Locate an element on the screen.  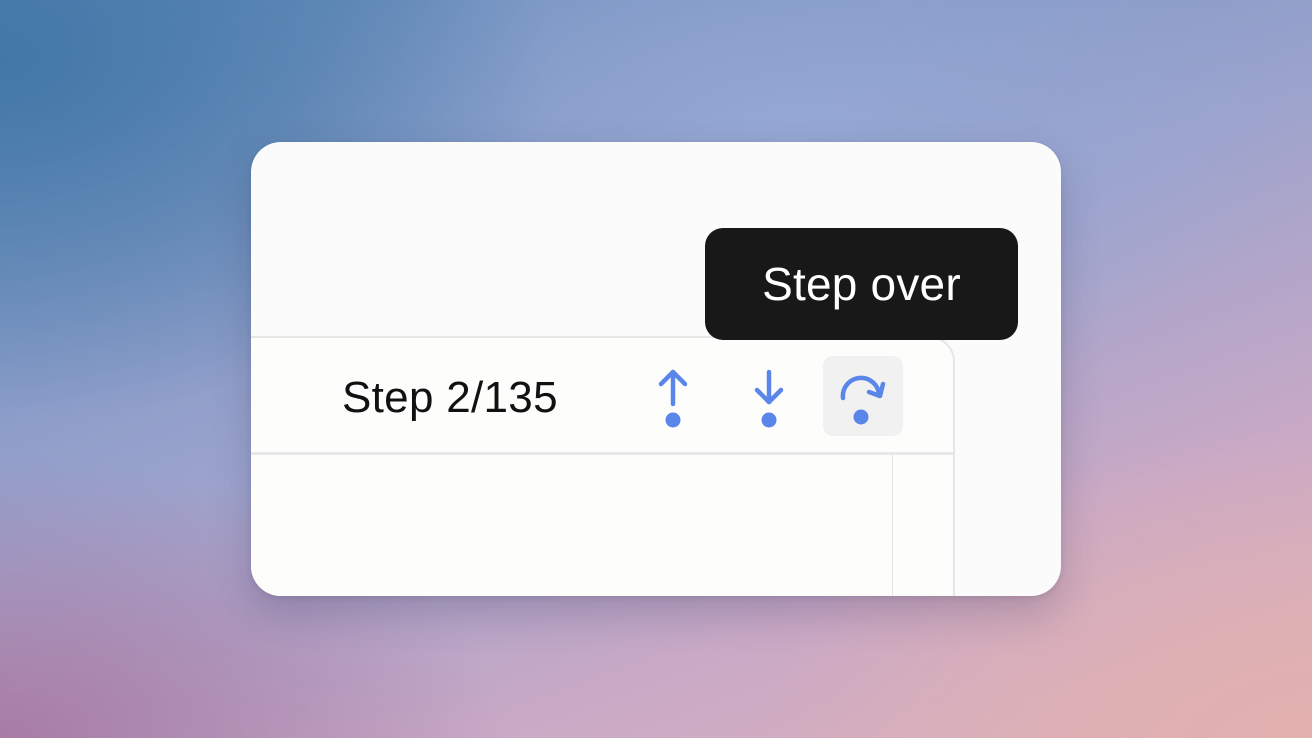
step-over-button is located at coordinates (863, 396).